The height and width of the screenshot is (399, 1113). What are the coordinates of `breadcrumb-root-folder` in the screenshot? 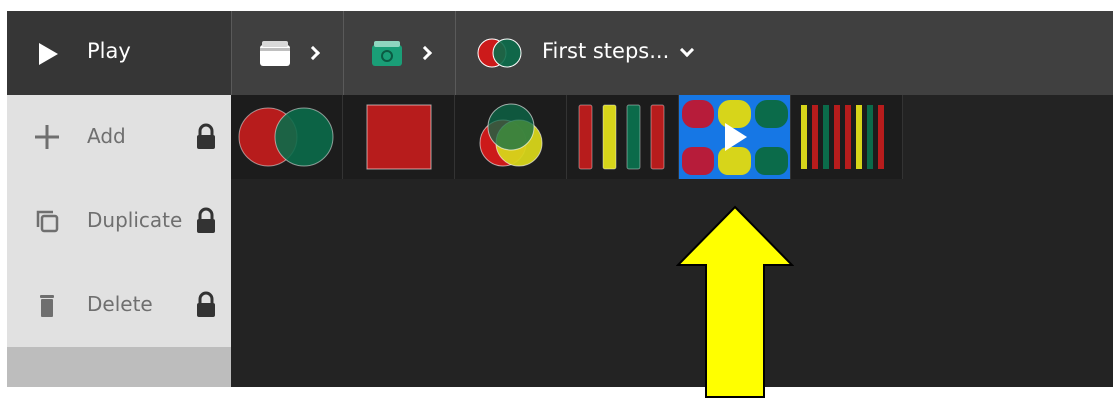 It's located at (287, 53).